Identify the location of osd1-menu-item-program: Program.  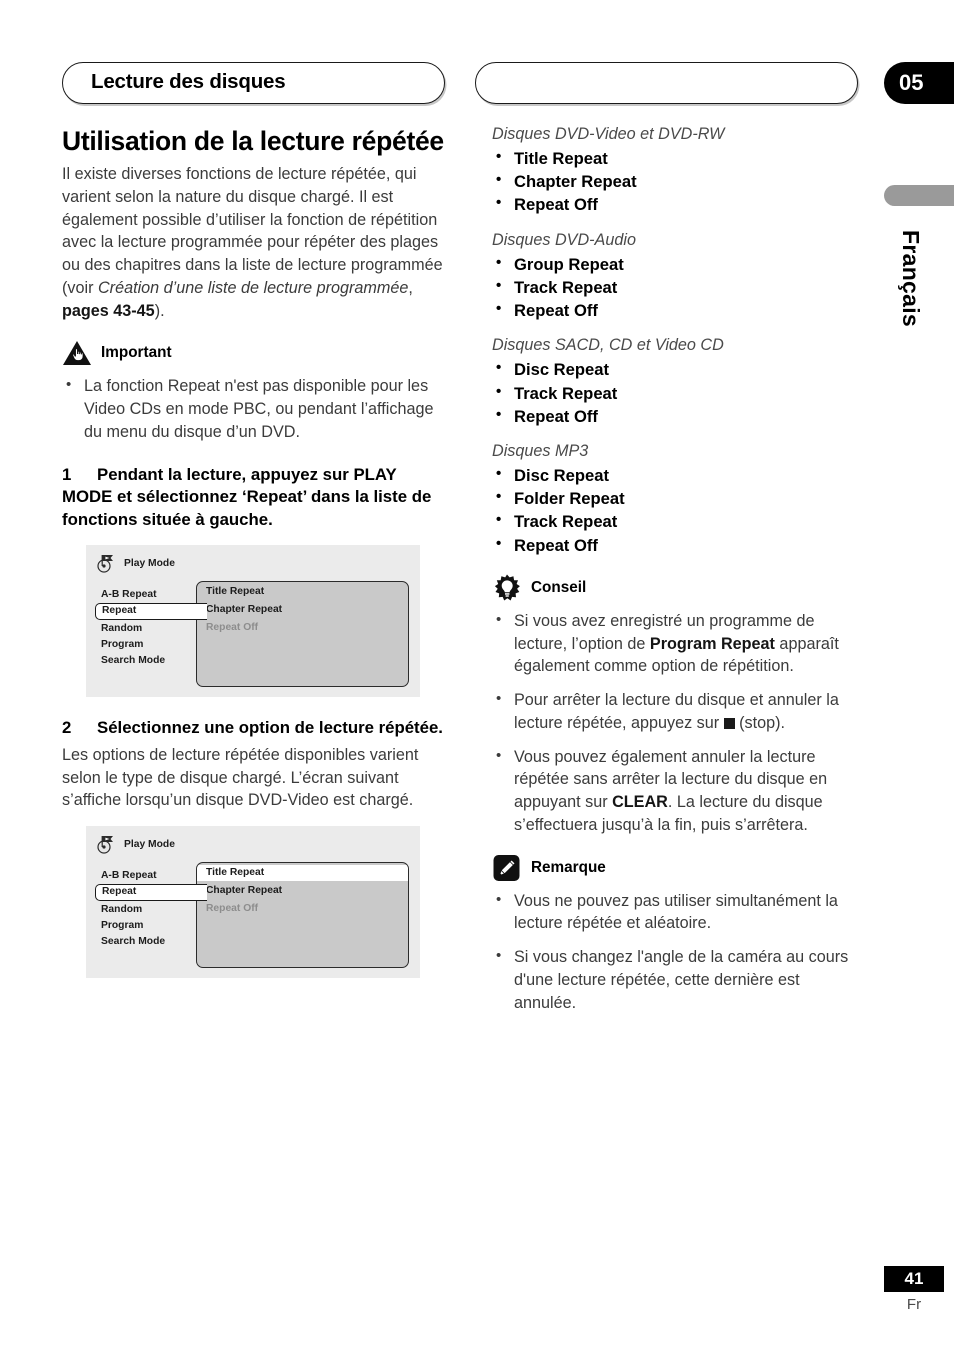
(122, 645).